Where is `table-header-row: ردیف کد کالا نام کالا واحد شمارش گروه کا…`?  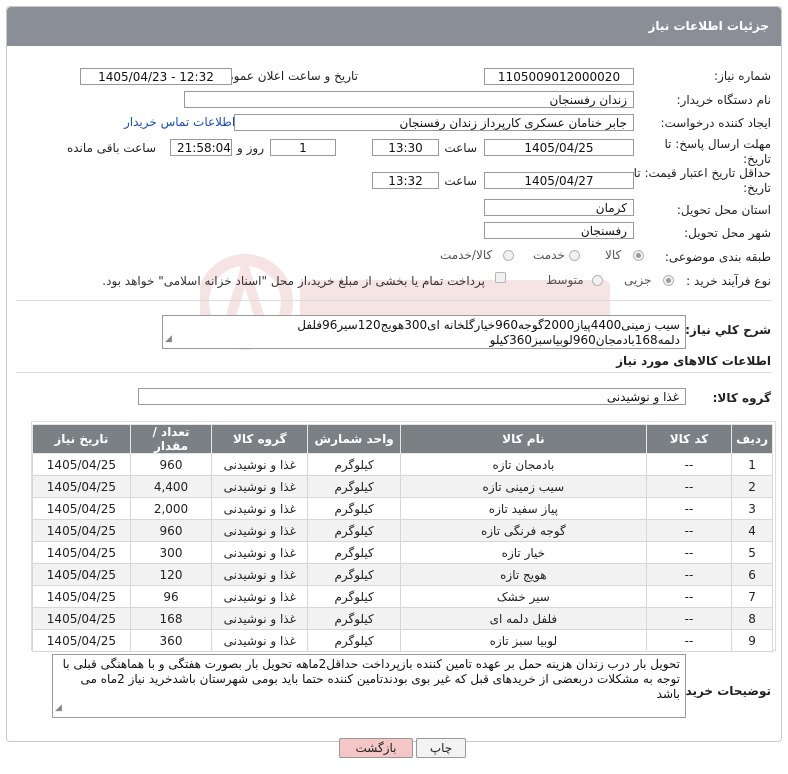
table-header-row: ردیف کد کالا نام کالا واحد شمارش گروه کا… is located at coordinates (402, 439).